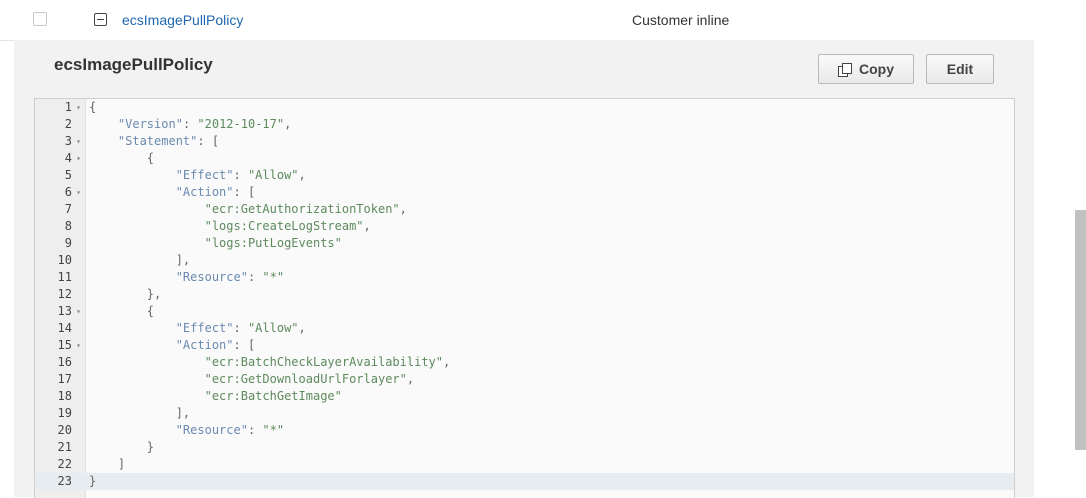  I want to click on line-number: 9, so click(68, 243).